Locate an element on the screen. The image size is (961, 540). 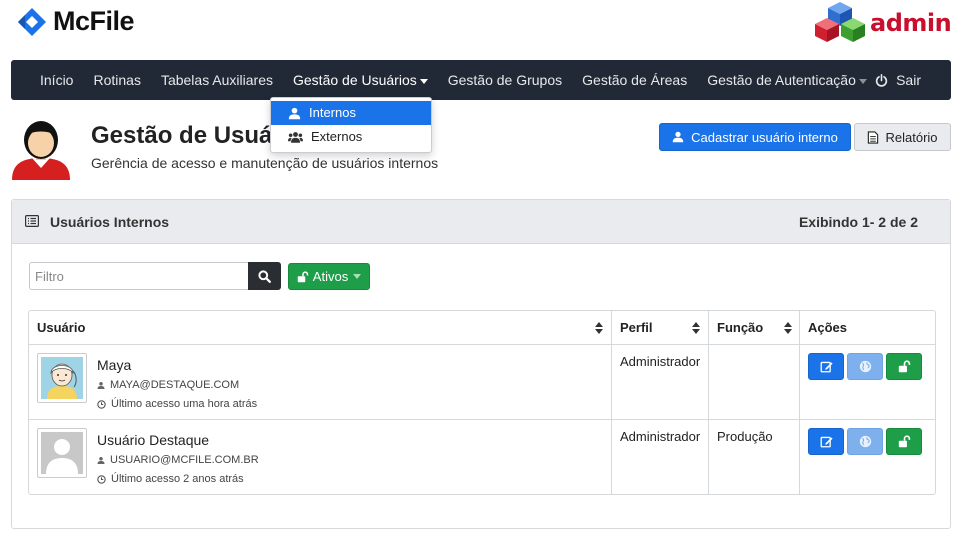
usuarios-dropdown-menu: Internos Externos is located at coordinates (351, 125).